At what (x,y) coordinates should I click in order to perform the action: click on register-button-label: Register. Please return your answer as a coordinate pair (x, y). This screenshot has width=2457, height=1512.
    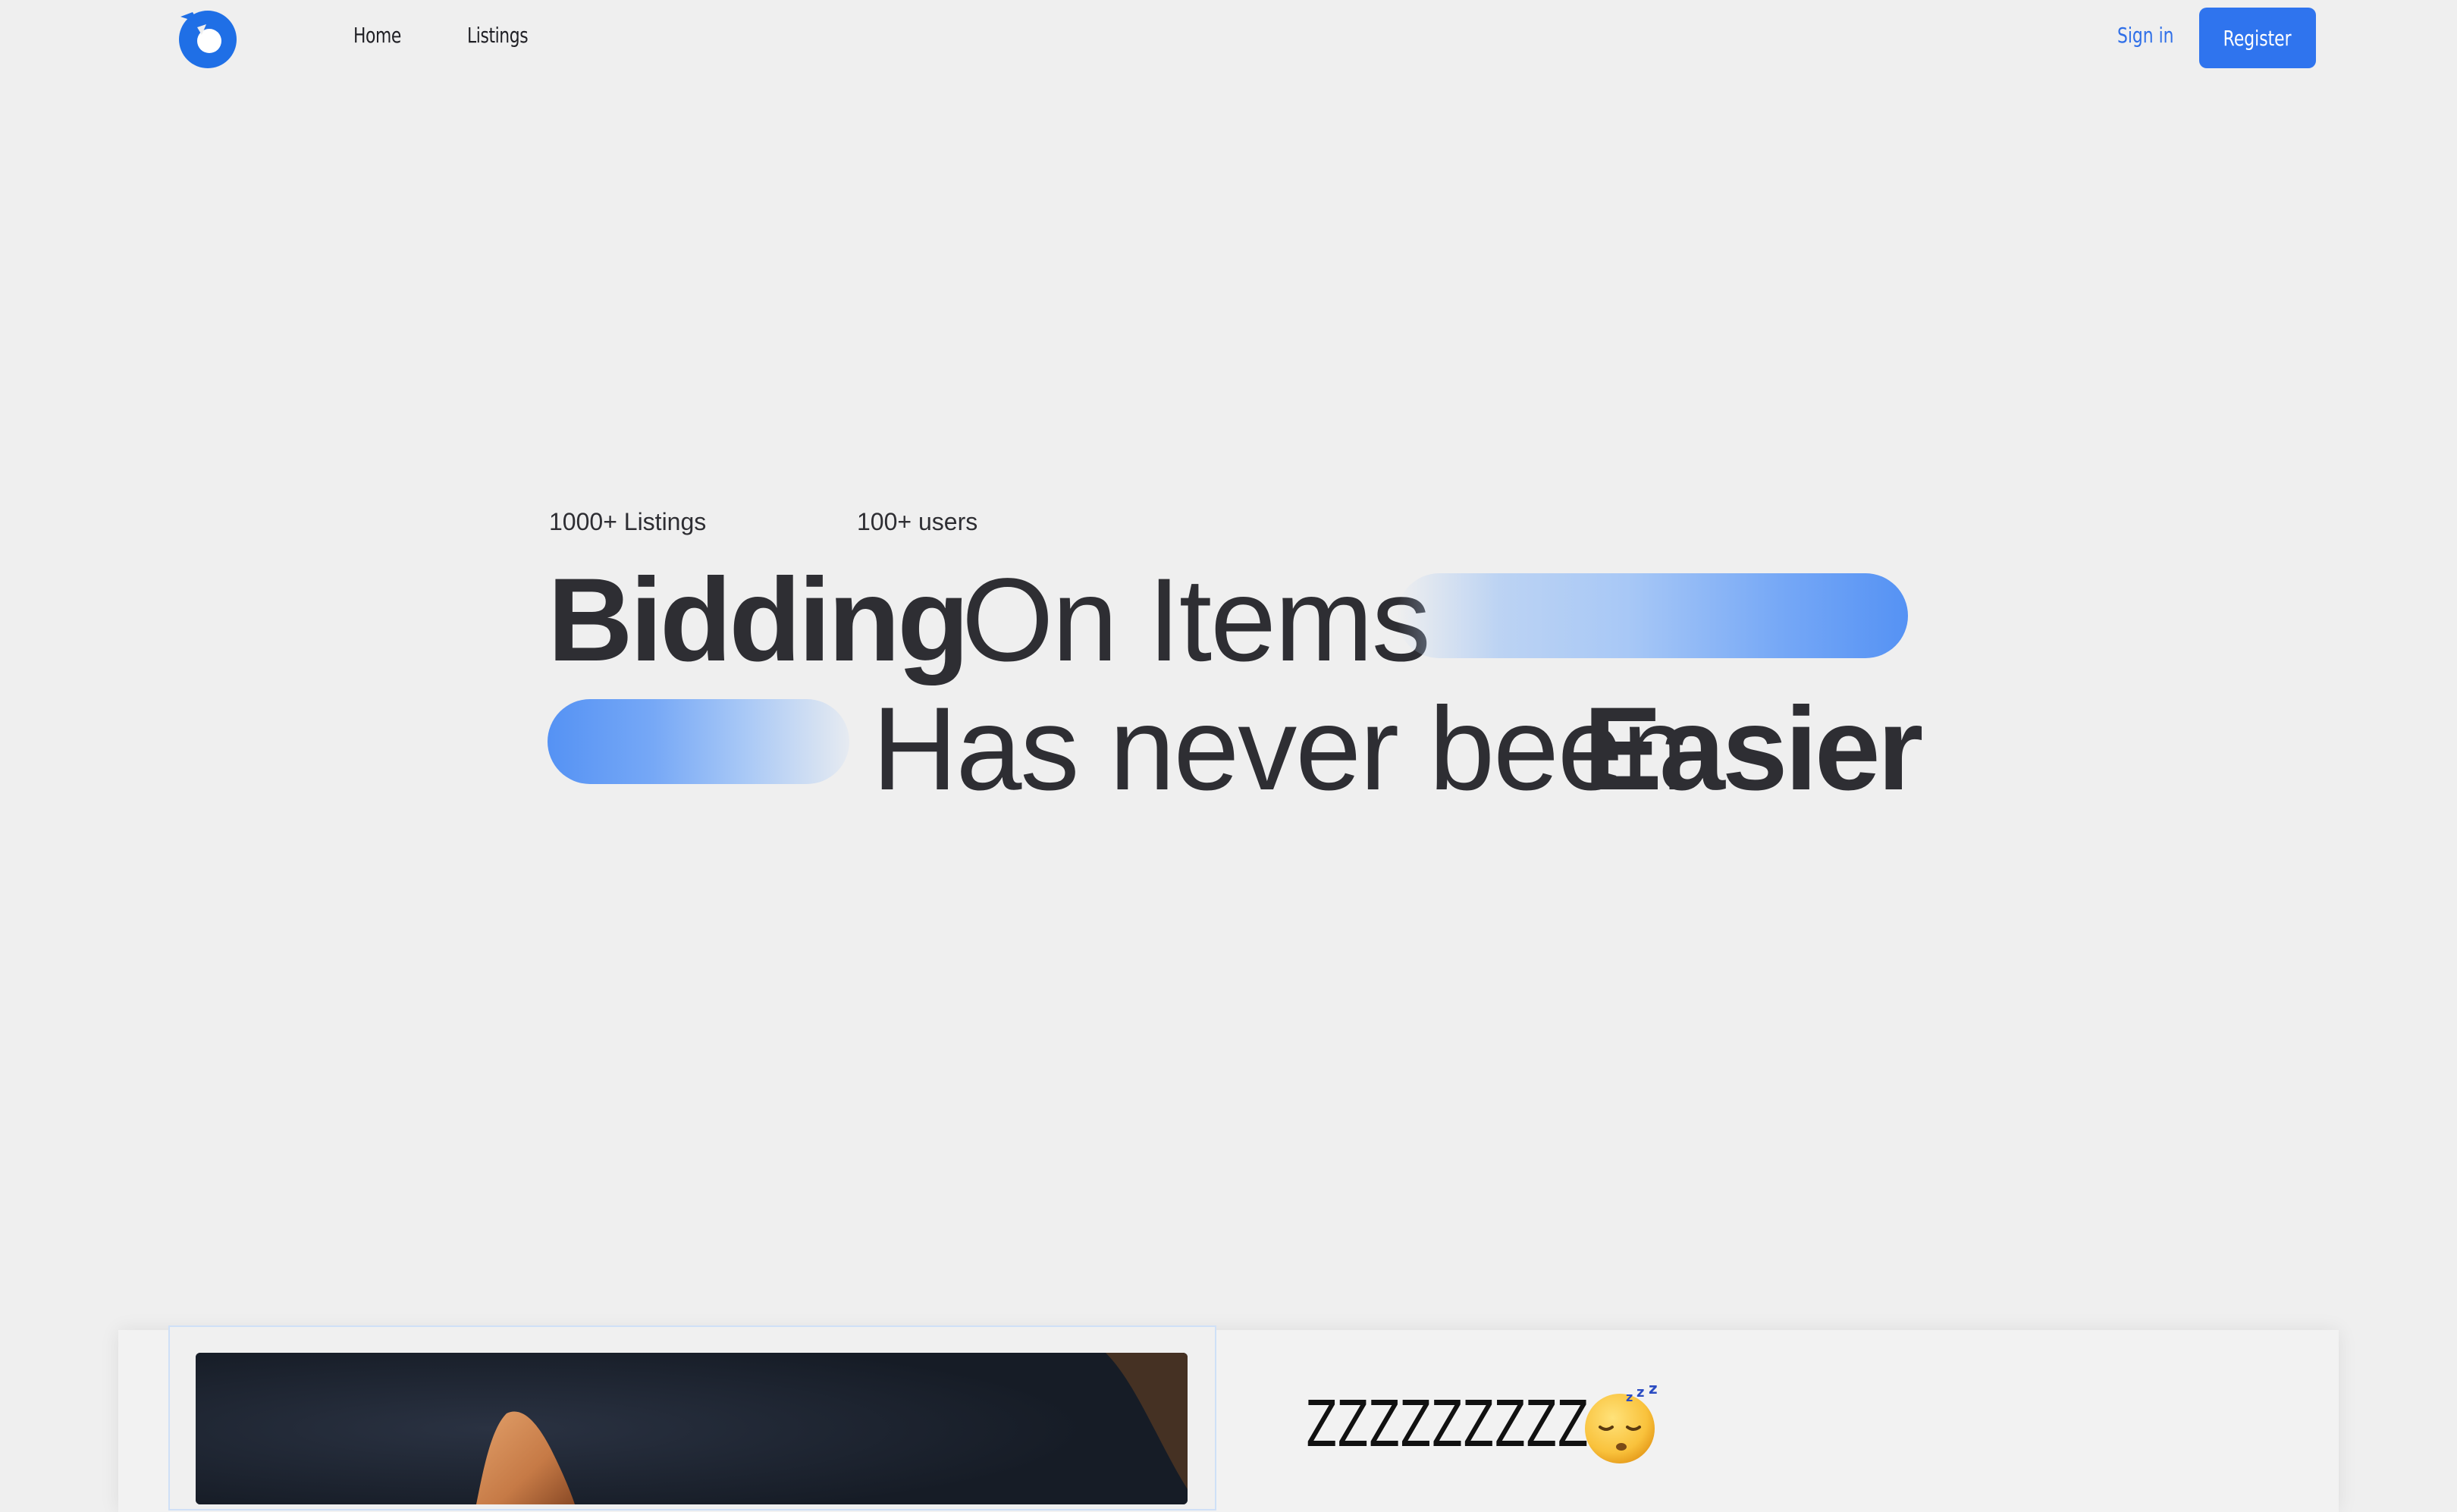
    Looking at the image, I should click on (2257, 38).